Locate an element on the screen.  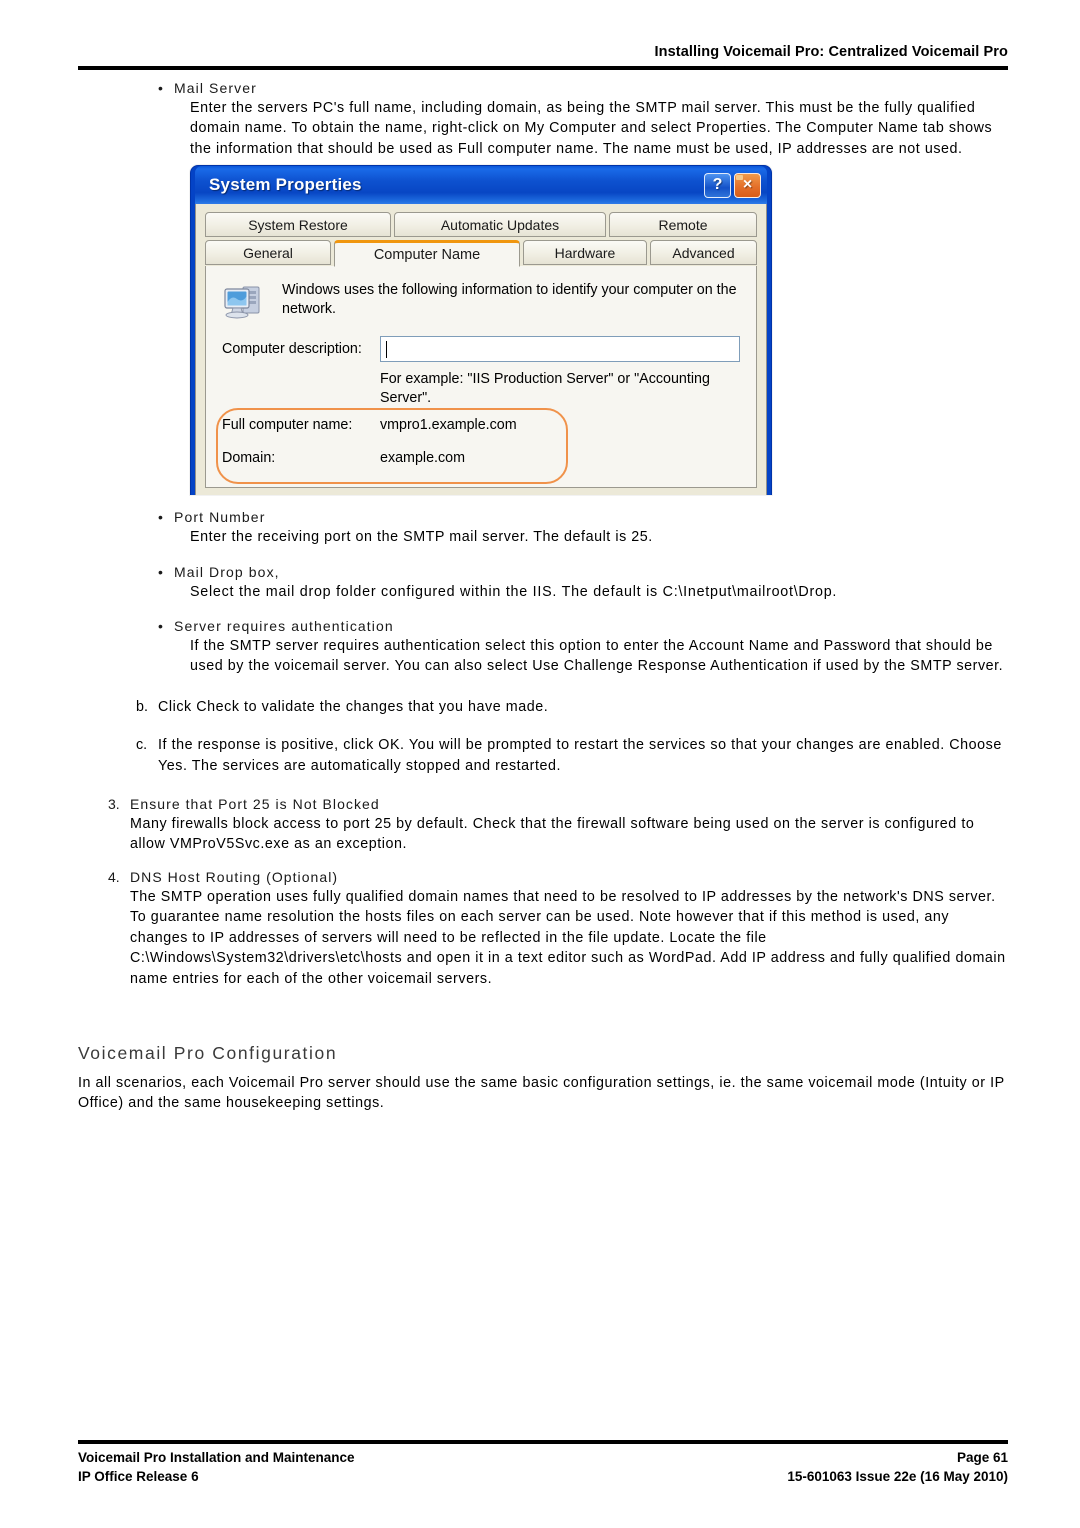
dialog-title: System Properties is located at coordinates (285, 185).